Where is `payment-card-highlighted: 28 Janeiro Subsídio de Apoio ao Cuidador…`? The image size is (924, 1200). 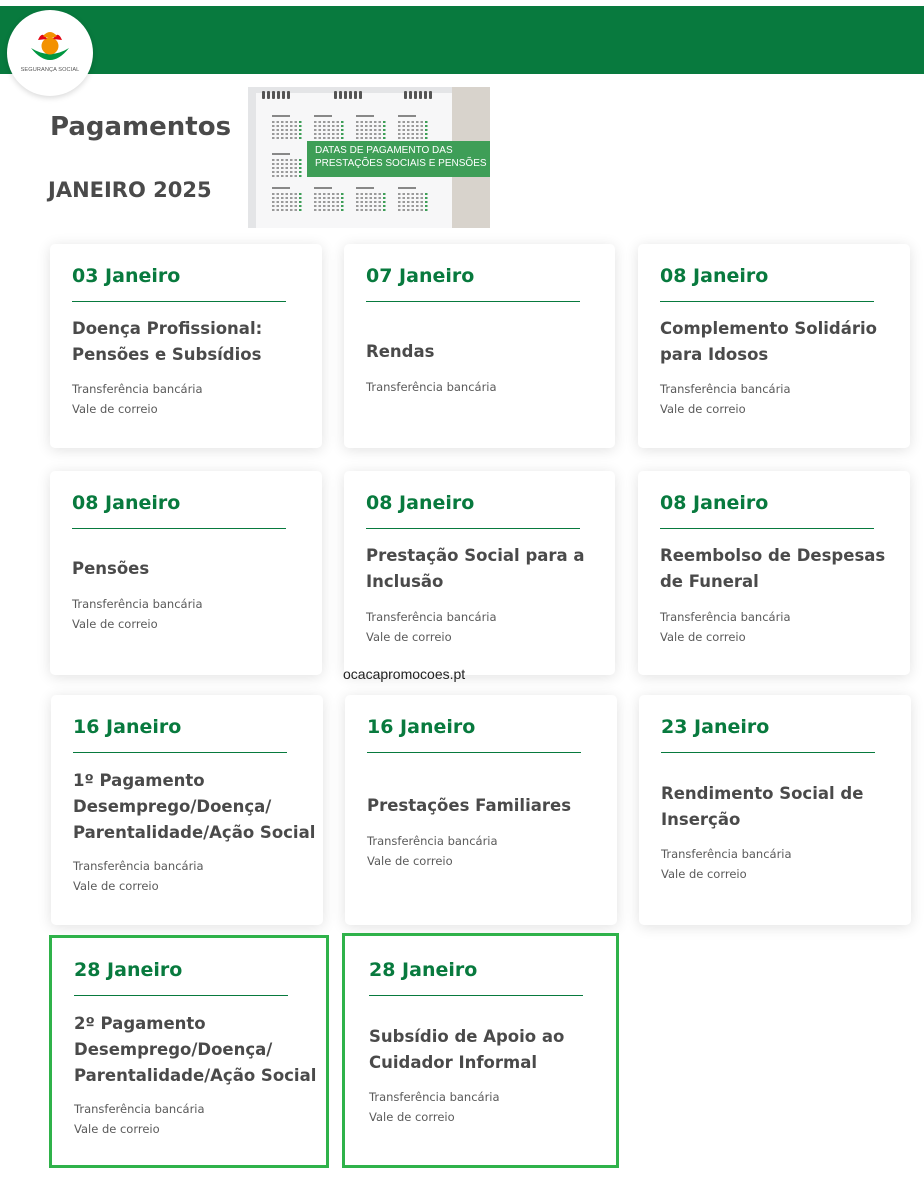 payment-card-highlighted: 28 Janeiro Subsídio de Apoio ao Cuidador… is located at coordinates (480, 1050).